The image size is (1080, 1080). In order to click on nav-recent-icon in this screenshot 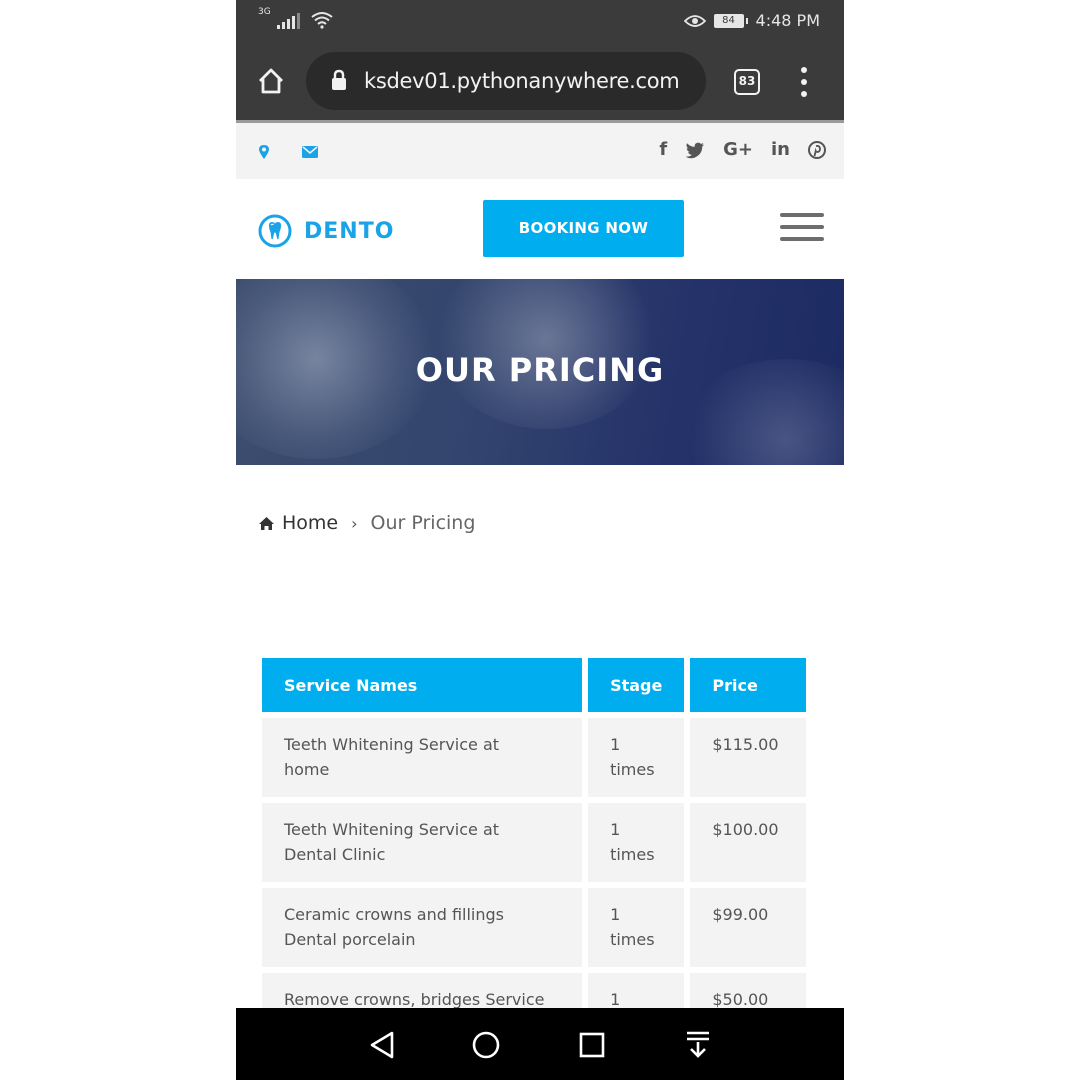, I will do `click(592, 1045)`.